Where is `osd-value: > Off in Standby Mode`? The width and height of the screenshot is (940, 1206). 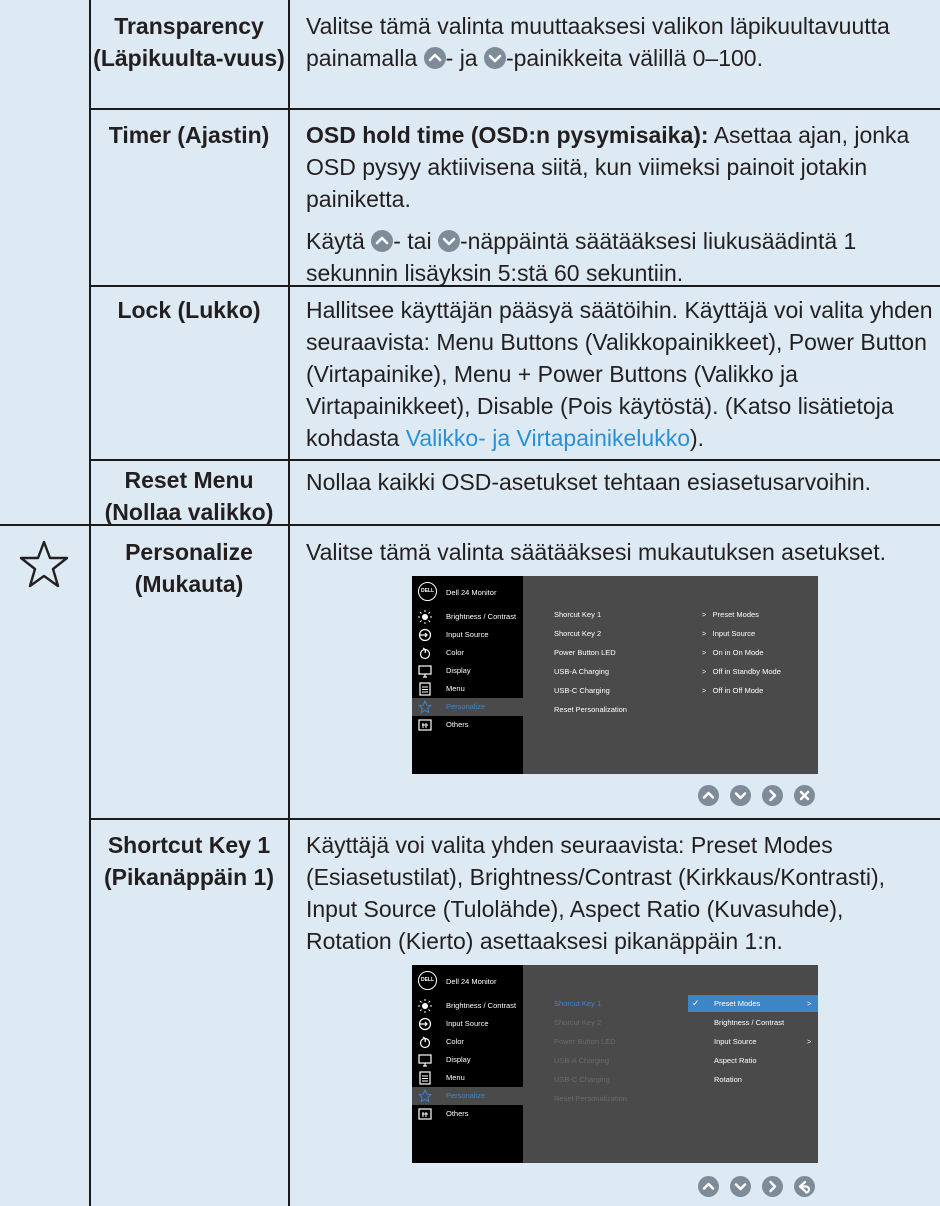 osd-value: > Off in Standby Mode is located at coordinates (741, 671).